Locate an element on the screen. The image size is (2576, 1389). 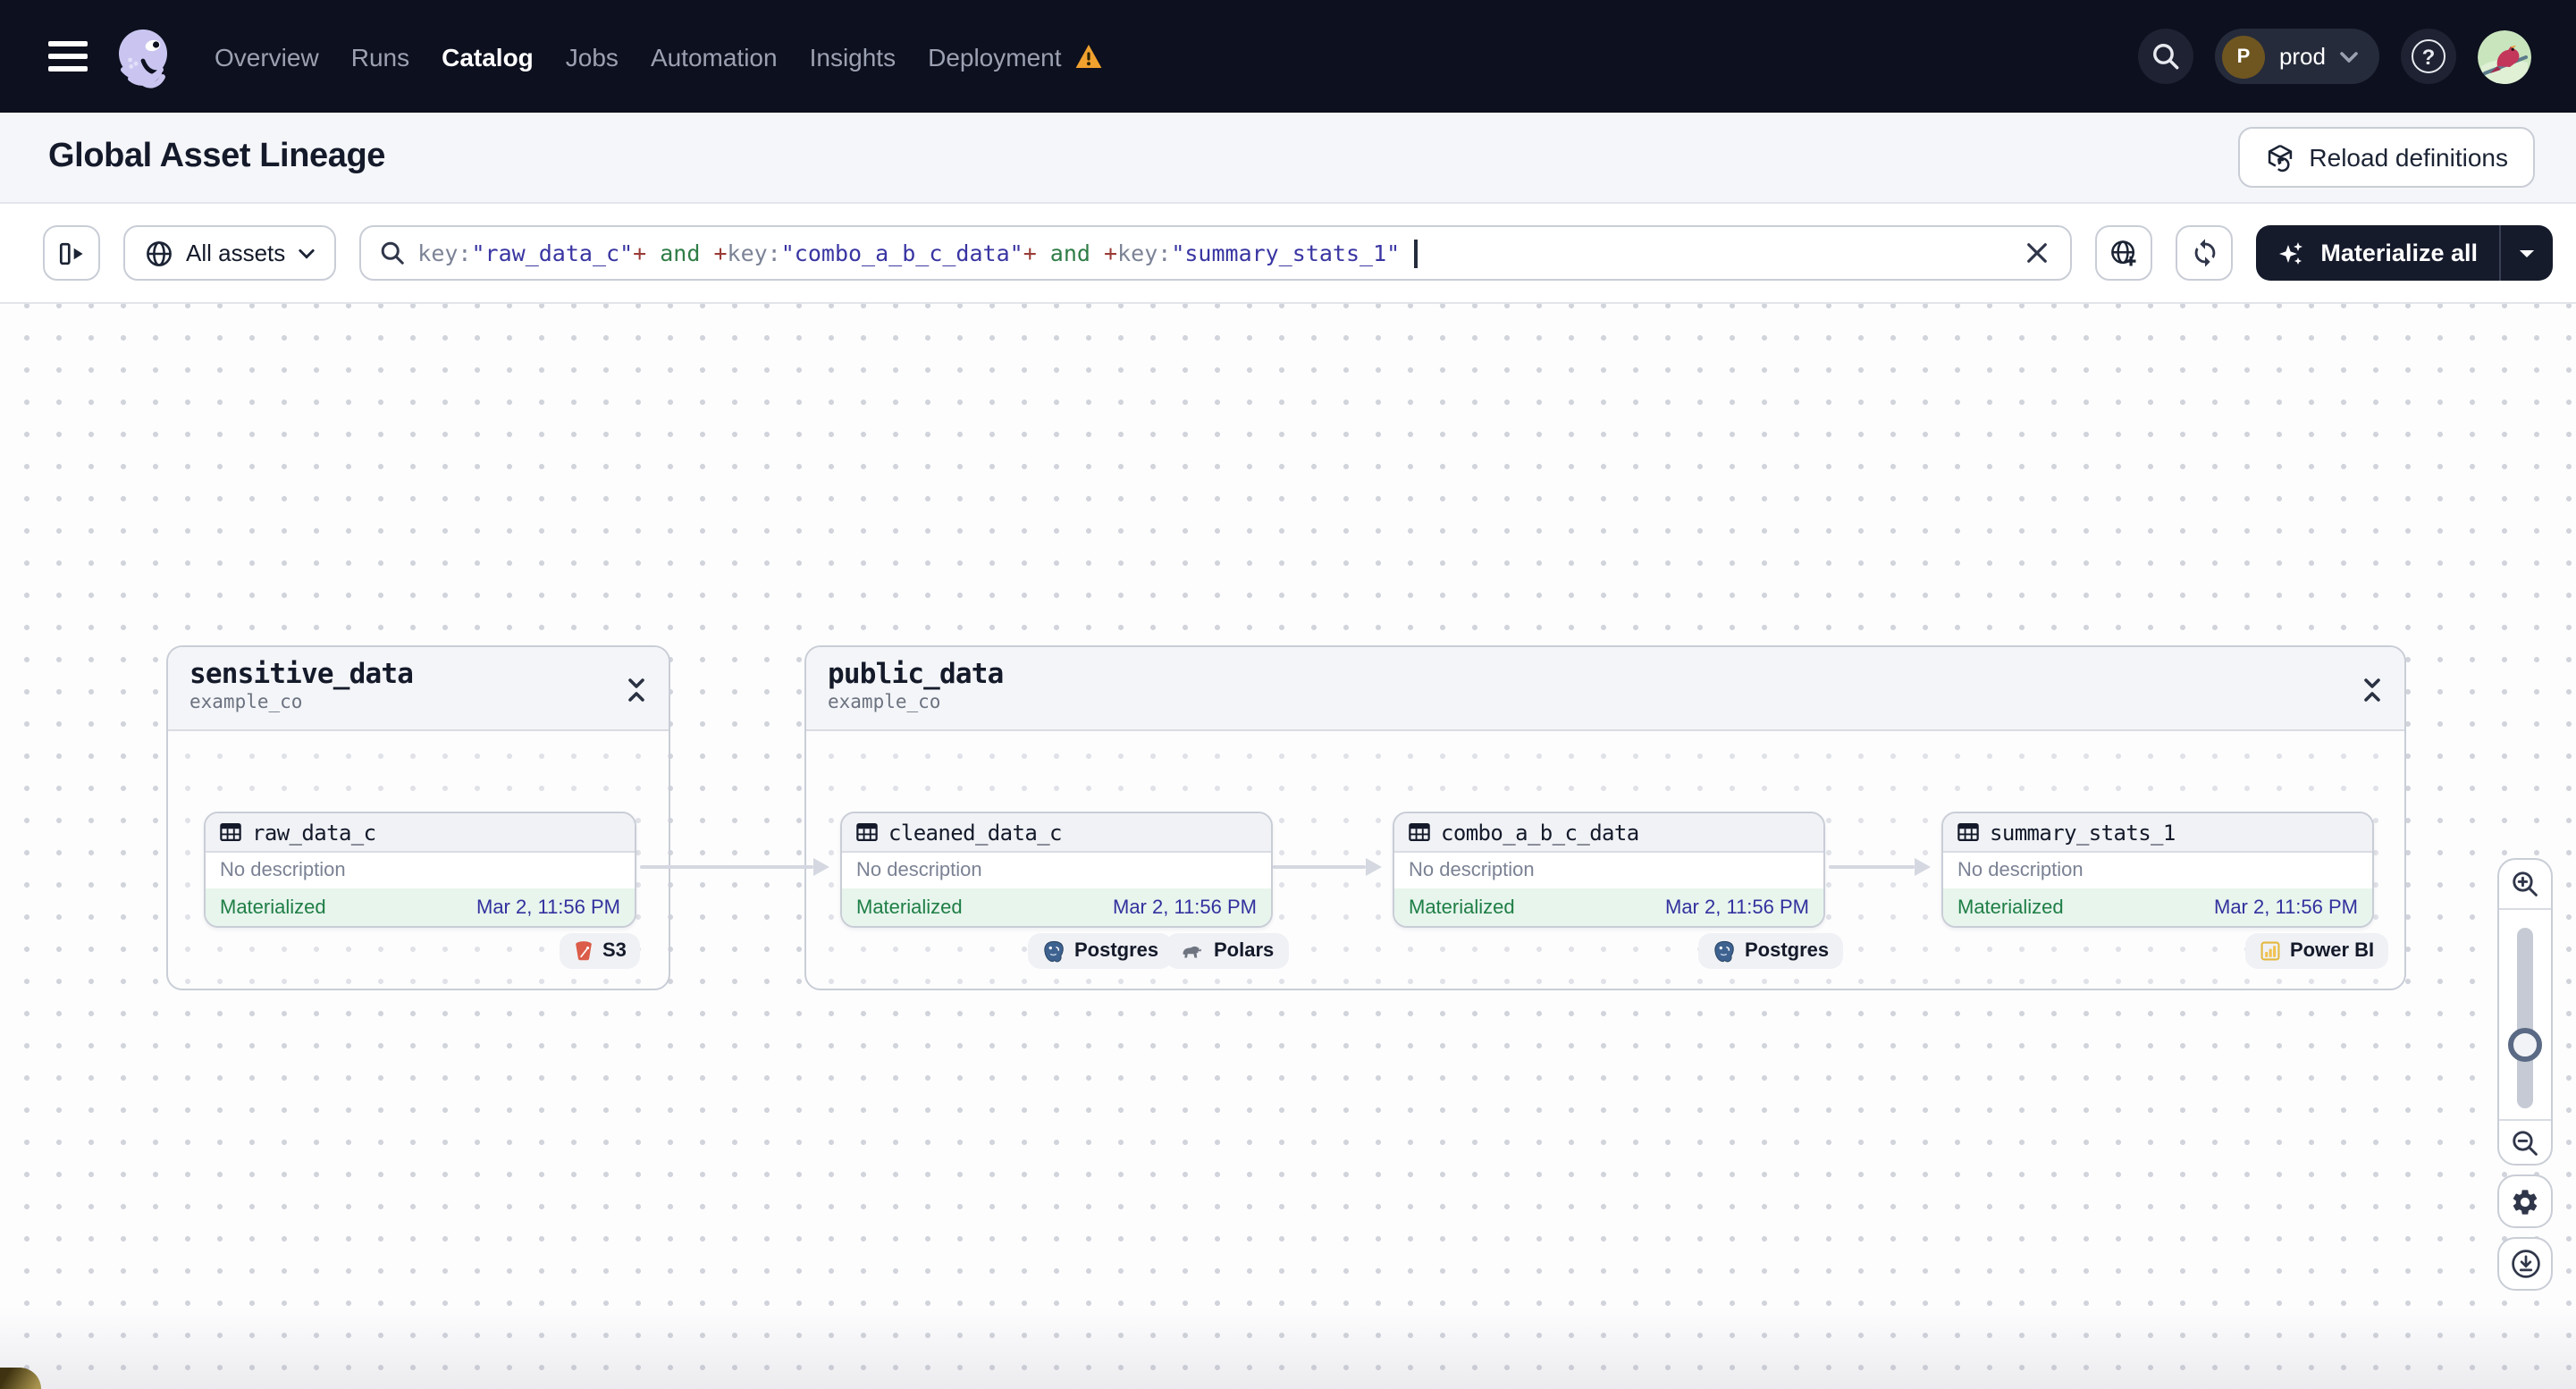
zoom-controls is located at coordinates (2525, 1012).